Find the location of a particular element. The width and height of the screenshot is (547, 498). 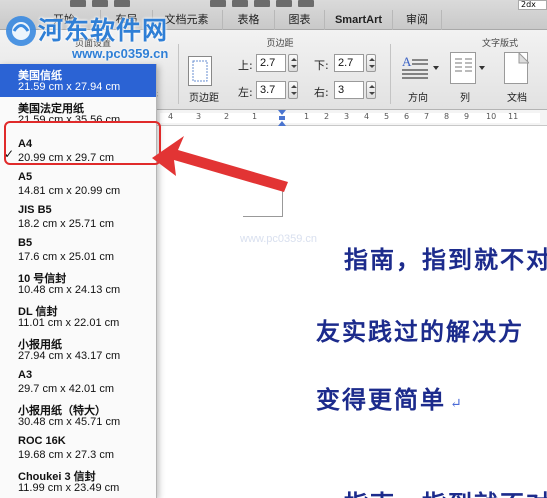

tab-charts: 图表 is located at coordinates (299, 20).